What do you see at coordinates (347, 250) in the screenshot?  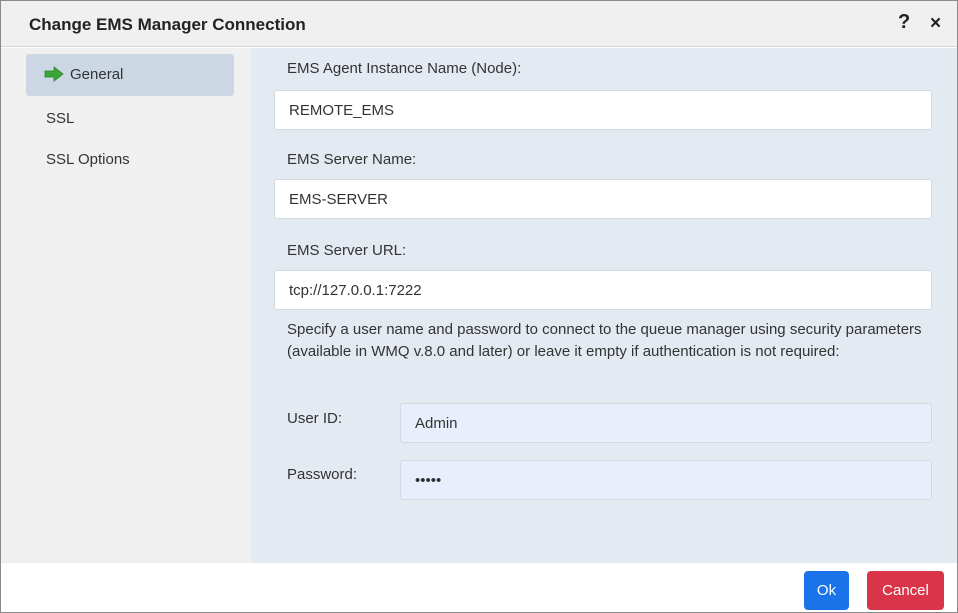 I see `server-url-label: EMS Server URL:` at bounding box center [347, 250].